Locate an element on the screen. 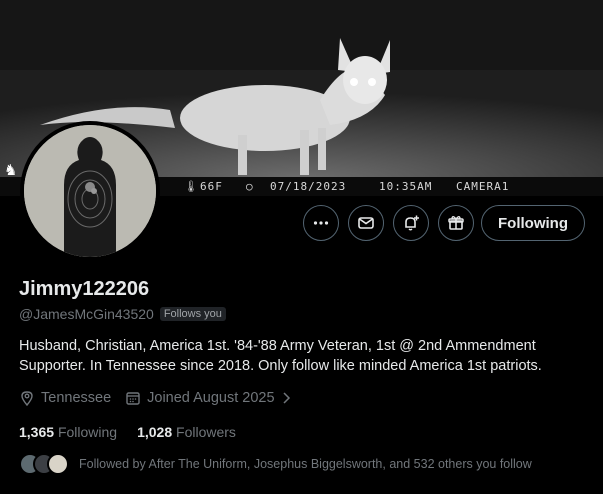 Image resolution: width=603 pixels, height=494 pixels. calendar-icon is located at coordinates (133, 398).